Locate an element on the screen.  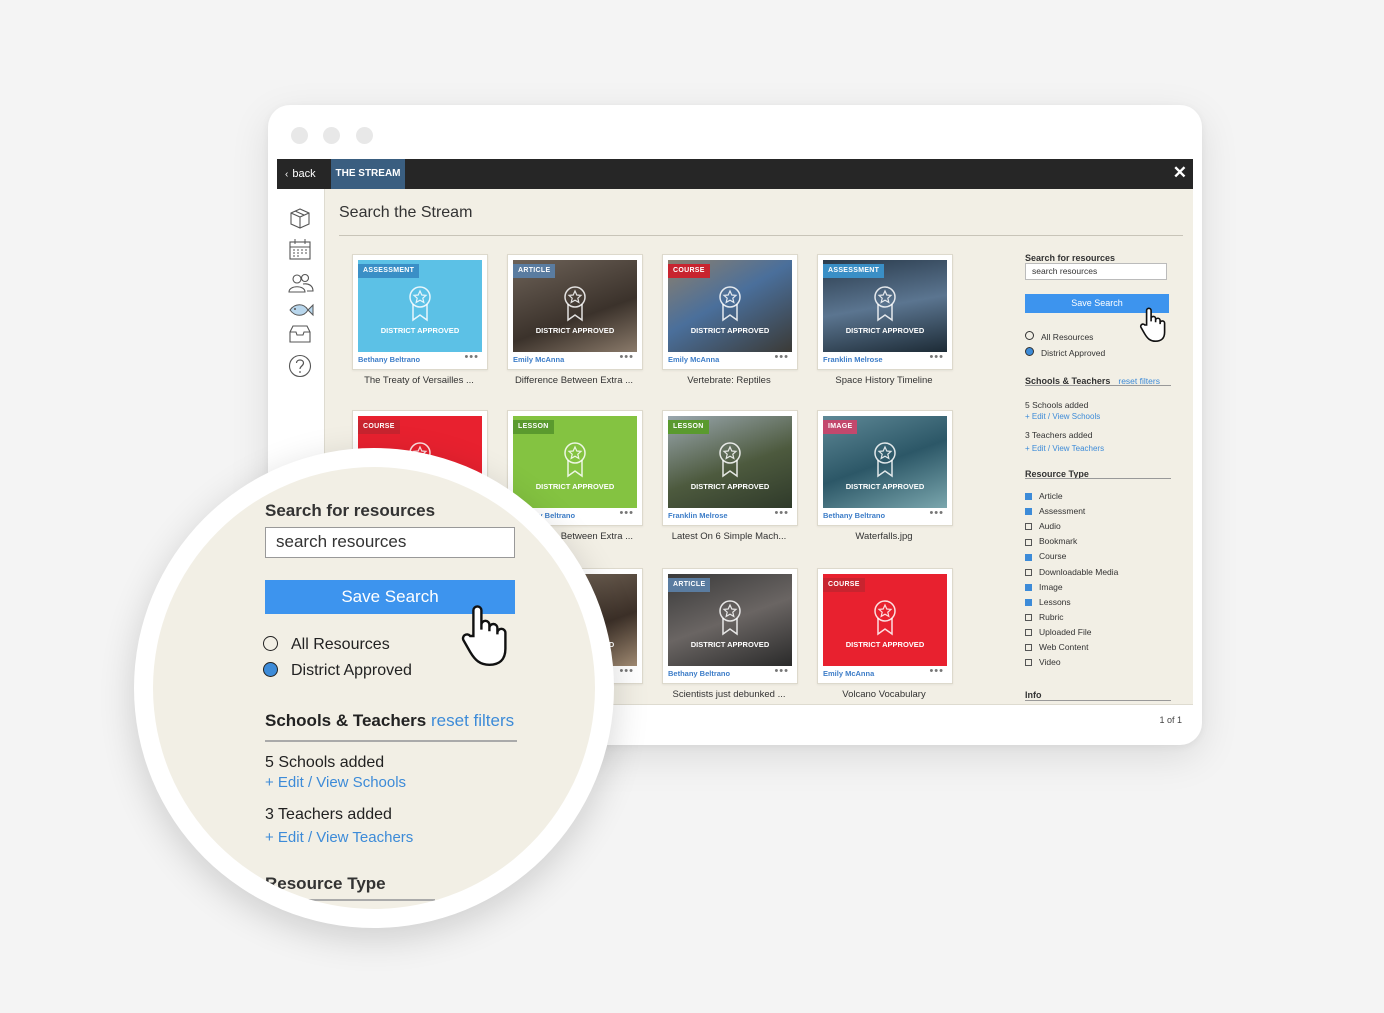
resource-type-option: Lessons is located at coordinates (1048, 602).